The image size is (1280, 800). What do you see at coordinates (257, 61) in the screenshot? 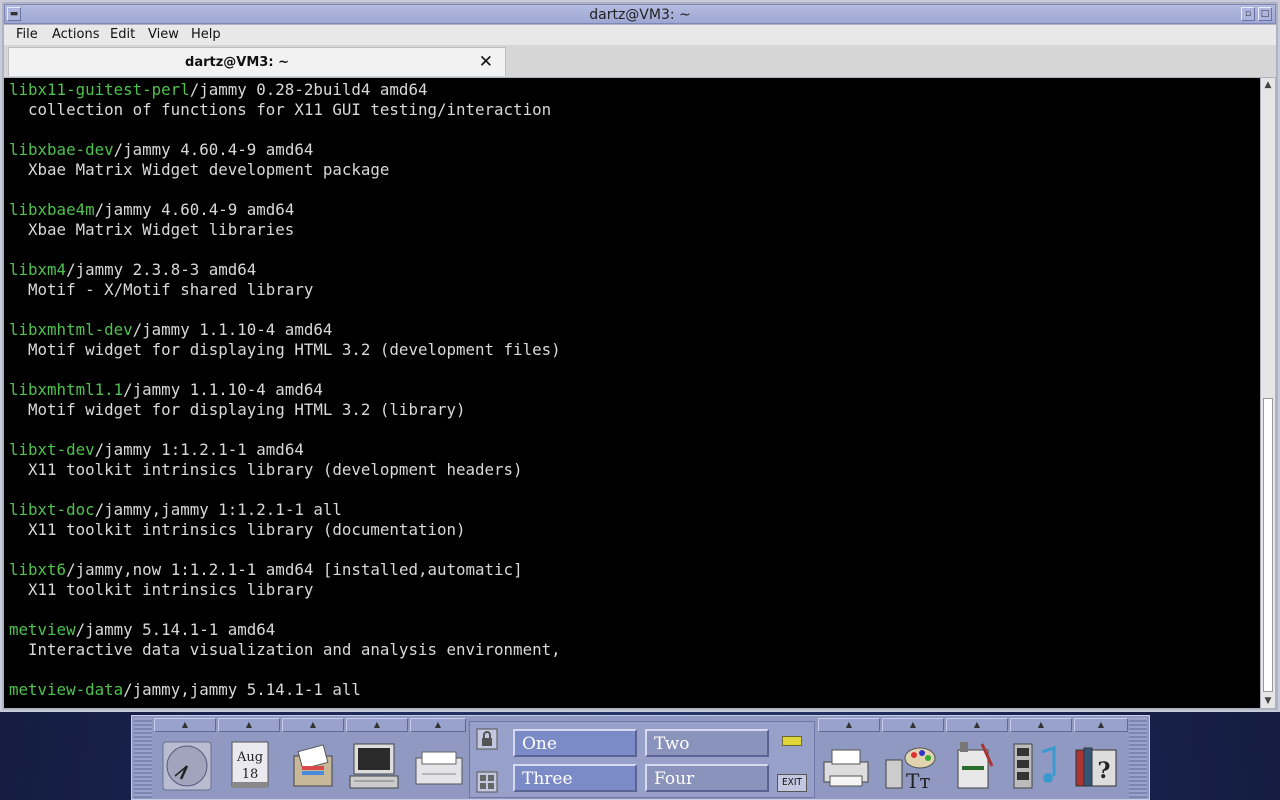
I see `tab-terminal: dartz@VM3: ~ ✕` at bounding box center [257, 61].